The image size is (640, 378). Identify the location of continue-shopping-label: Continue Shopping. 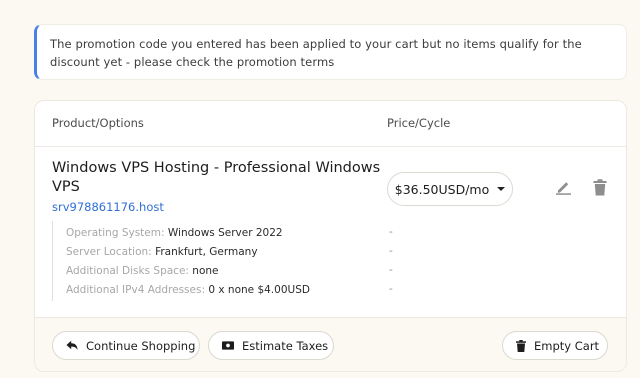
(141, 345).